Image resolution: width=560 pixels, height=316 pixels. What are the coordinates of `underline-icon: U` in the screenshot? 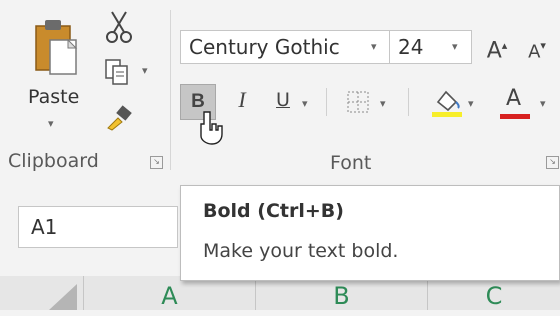 It's located at (283, 100).